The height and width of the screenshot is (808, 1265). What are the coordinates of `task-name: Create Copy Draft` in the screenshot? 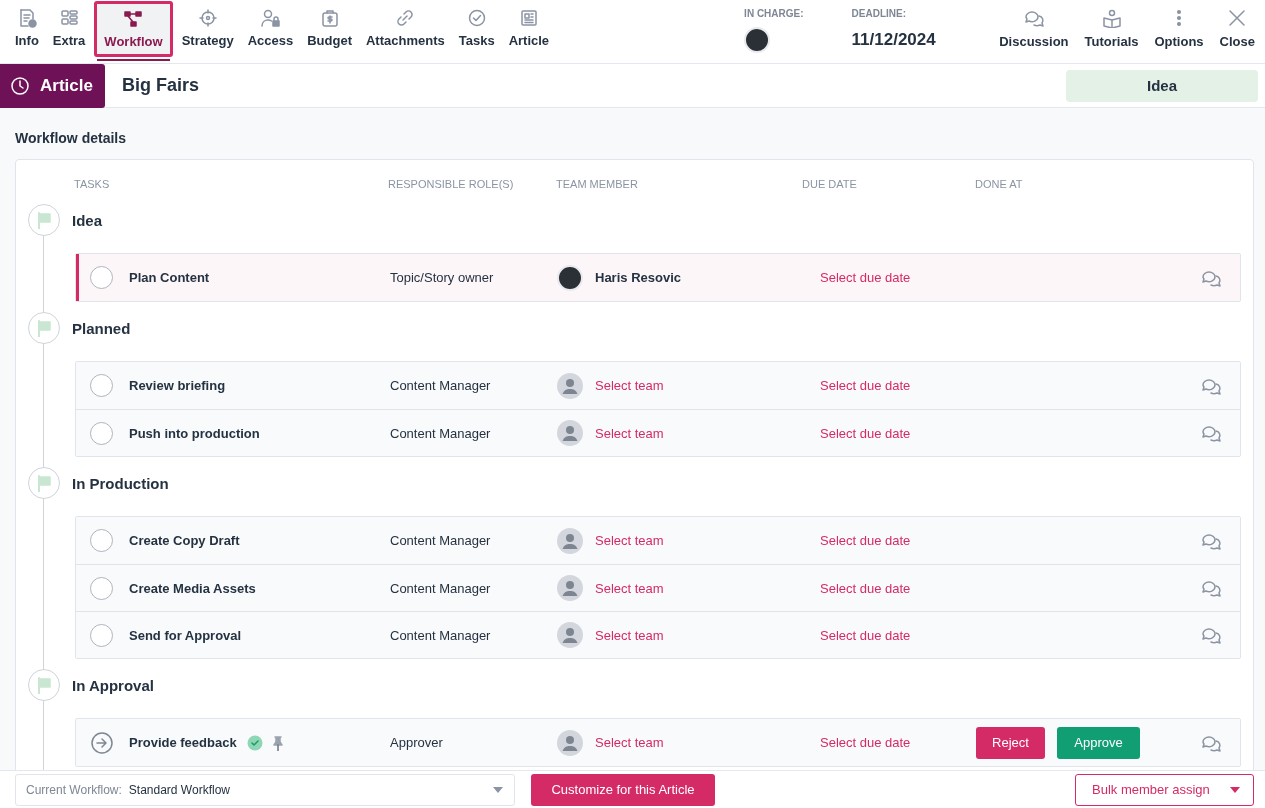 It's located at (184, 540).